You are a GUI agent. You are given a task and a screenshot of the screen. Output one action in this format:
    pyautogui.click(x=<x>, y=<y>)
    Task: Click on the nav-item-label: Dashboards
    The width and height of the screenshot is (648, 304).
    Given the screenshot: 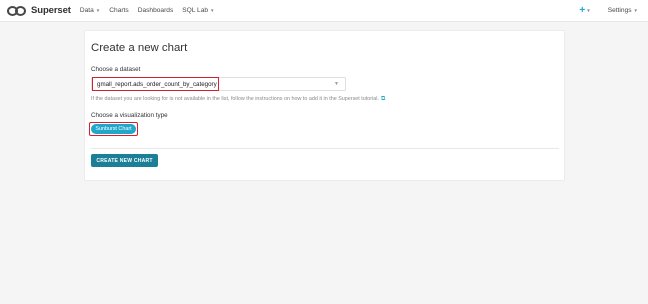 What is the action you would take?
    pyautogui.click(x=155, y=10)
    